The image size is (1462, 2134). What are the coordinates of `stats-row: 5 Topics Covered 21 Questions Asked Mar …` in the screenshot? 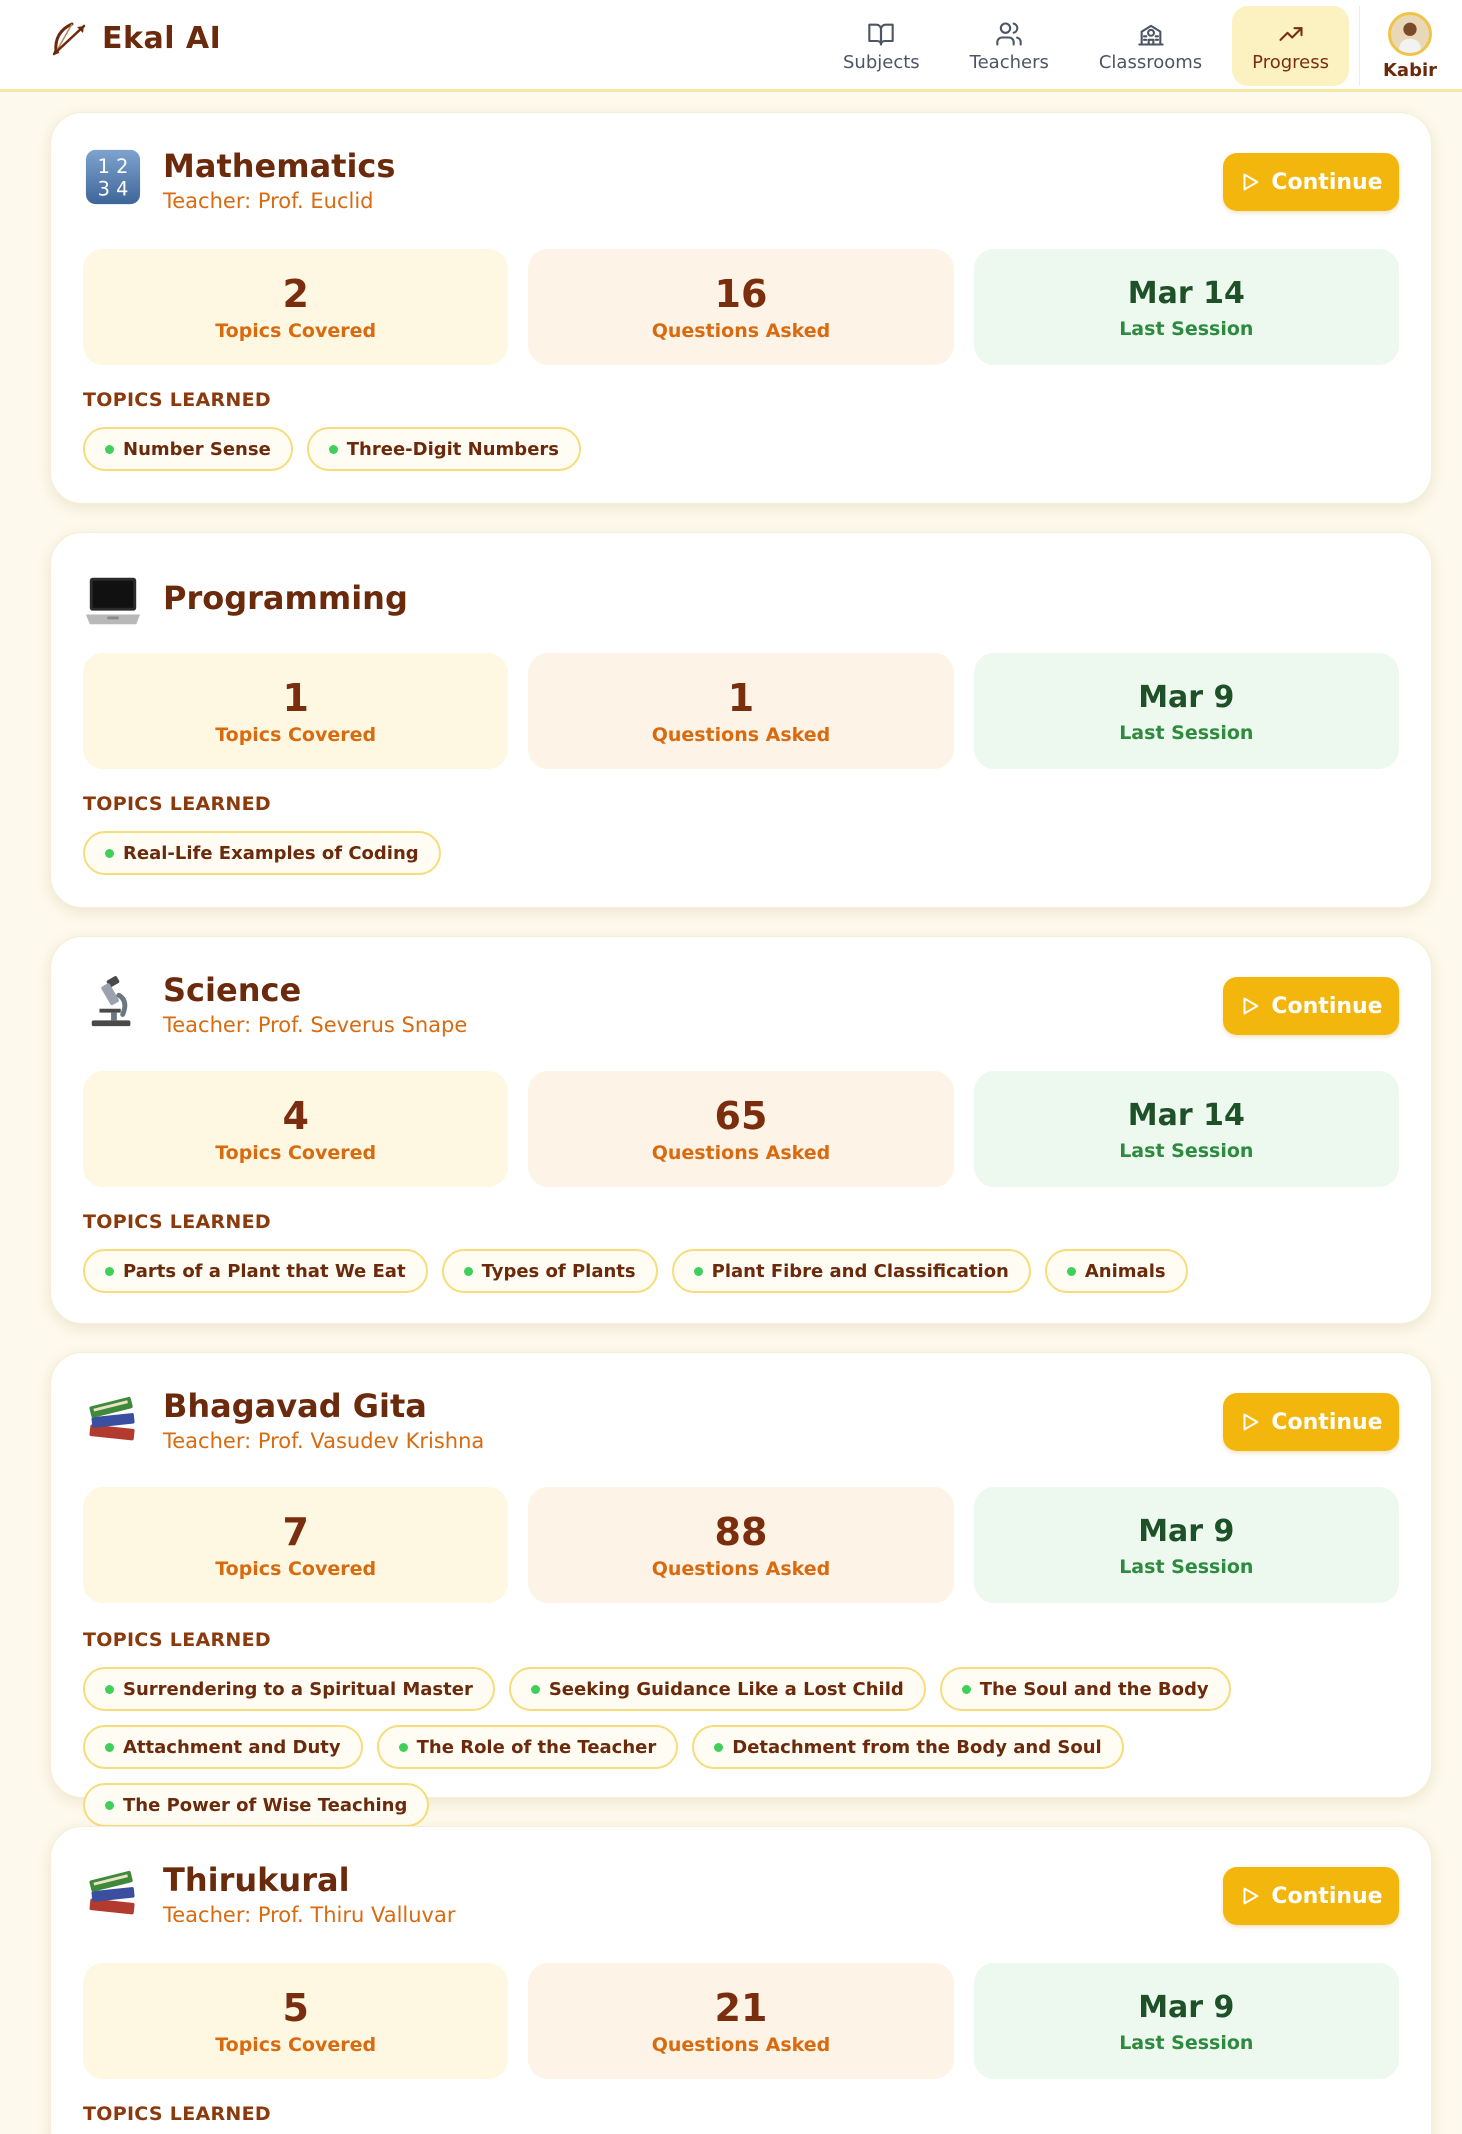 It's located at (741, 2021).